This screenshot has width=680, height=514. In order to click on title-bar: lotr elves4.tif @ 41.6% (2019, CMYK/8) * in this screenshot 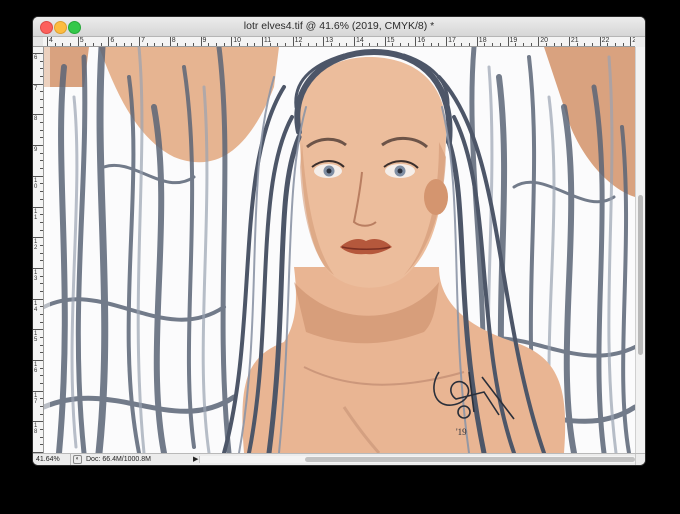, I will do `click(339, 27)`.